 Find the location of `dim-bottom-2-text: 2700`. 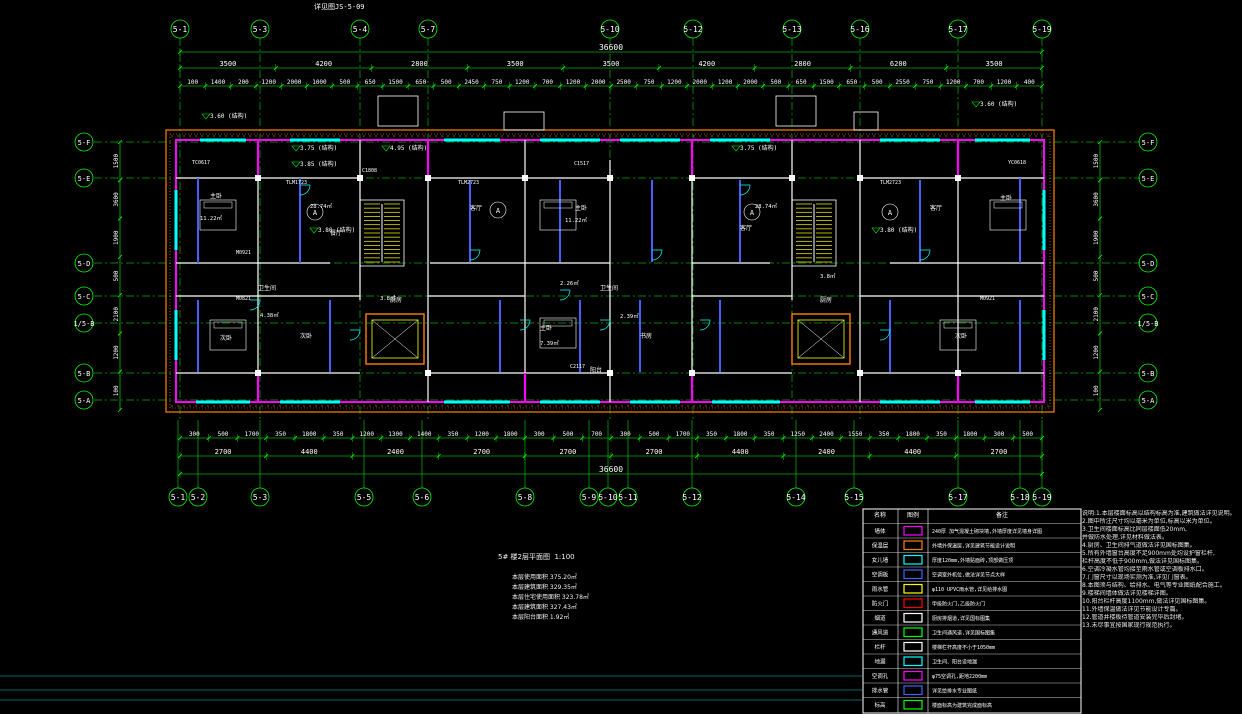

dim-bottom-2-text: 2700 is located at coordinates (998, 452).